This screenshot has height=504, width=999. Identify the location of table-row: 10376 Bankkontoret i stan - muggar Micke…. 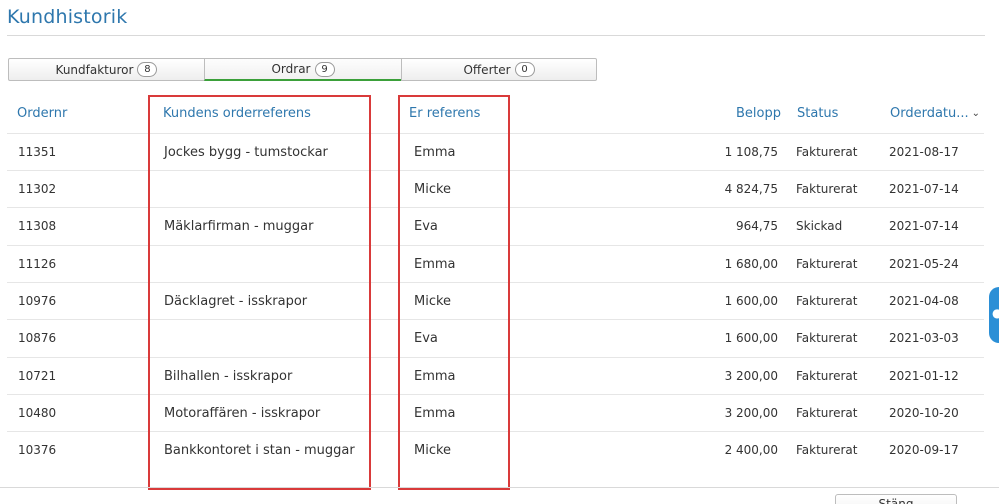
(495, 449).